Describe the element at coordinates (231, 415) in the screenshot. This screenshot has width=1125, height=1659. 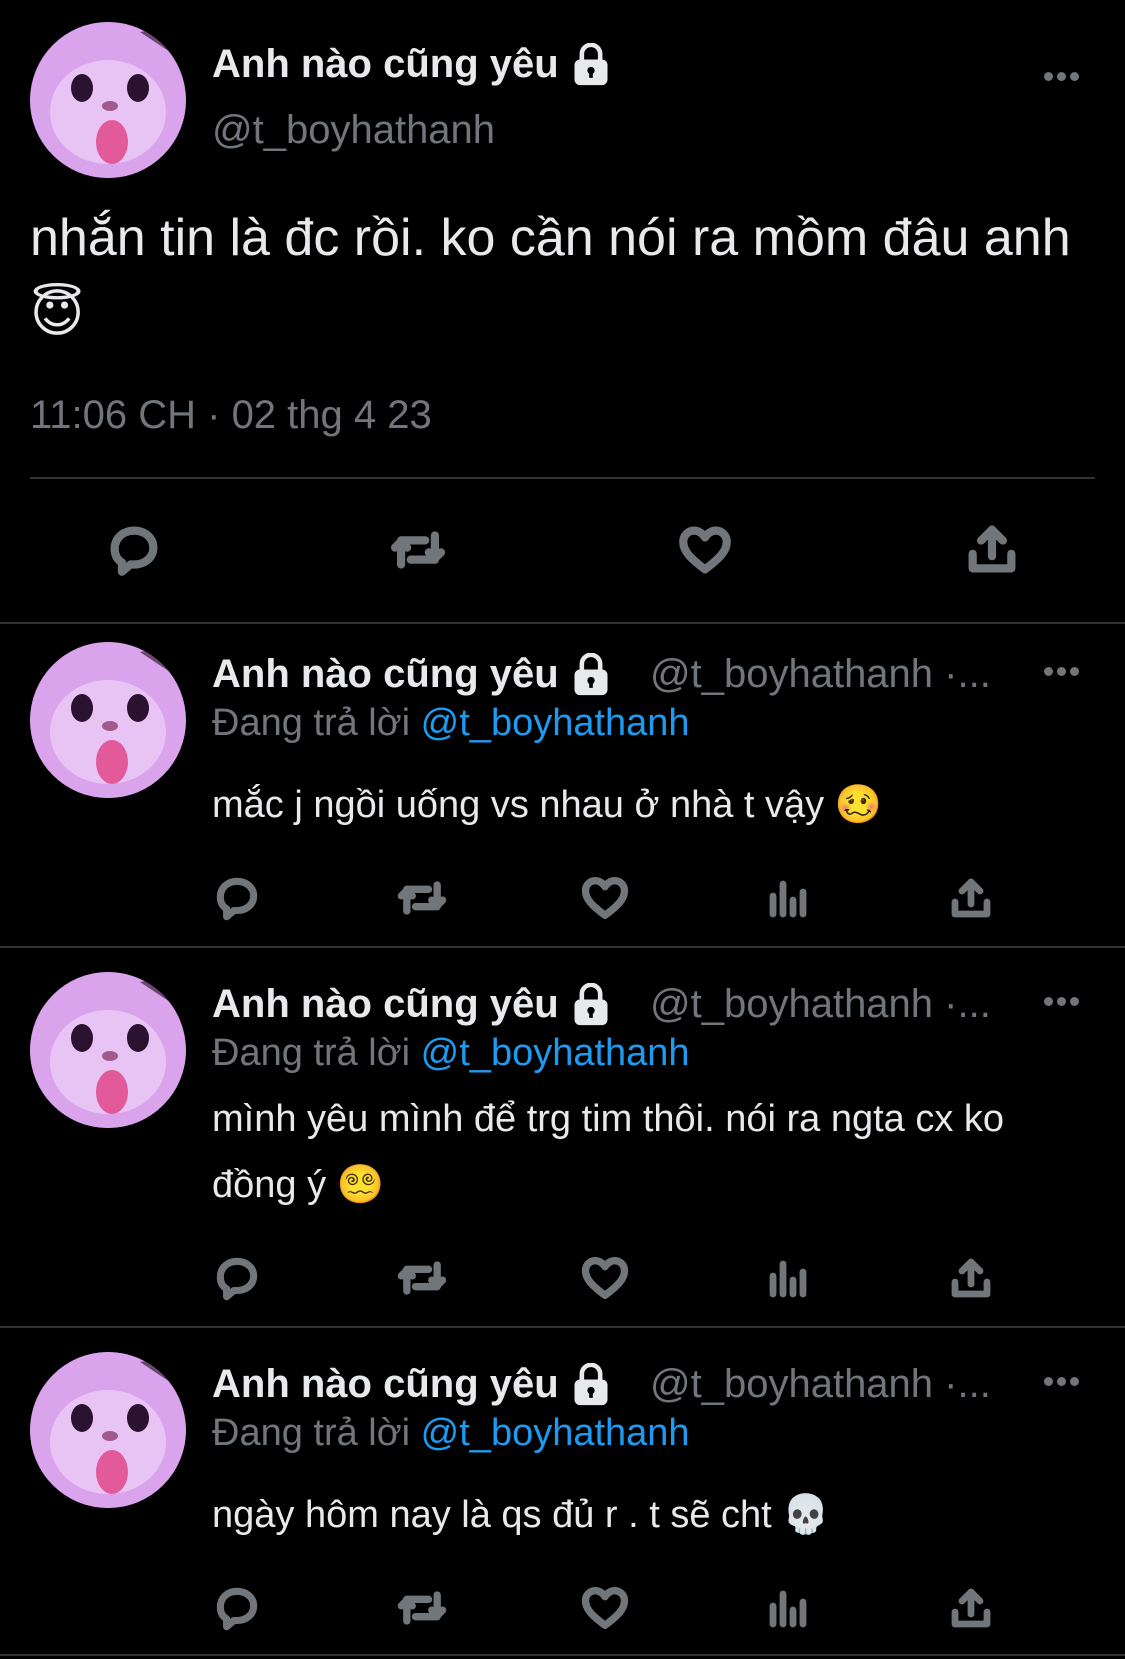
I see `timestamp: 11:06 CH · 02 thg 4 23` at that location.